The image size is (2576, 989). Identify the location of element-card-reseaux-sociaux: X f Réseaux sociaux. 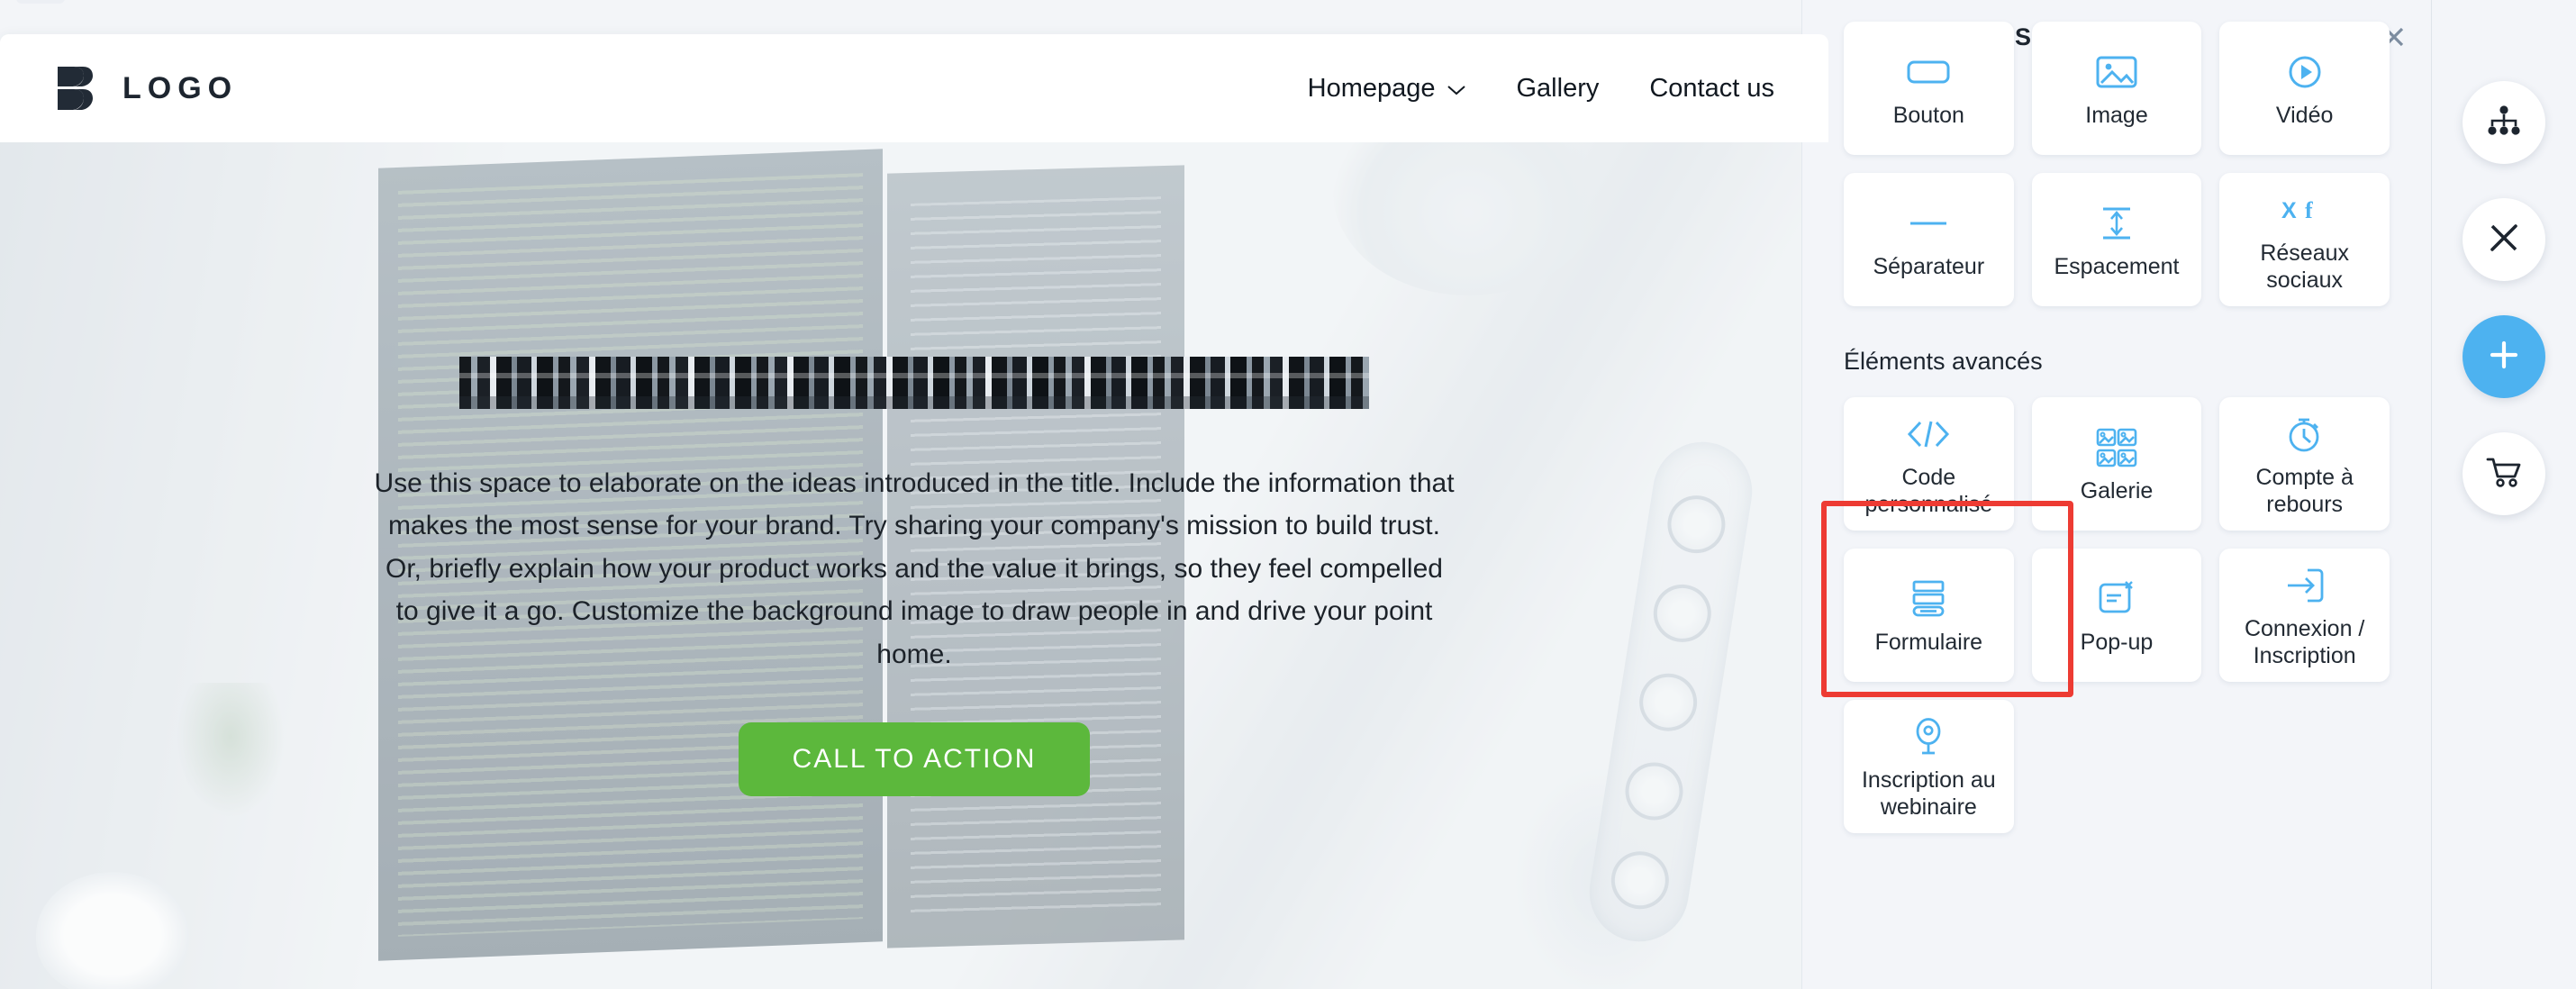
(2304, 239).